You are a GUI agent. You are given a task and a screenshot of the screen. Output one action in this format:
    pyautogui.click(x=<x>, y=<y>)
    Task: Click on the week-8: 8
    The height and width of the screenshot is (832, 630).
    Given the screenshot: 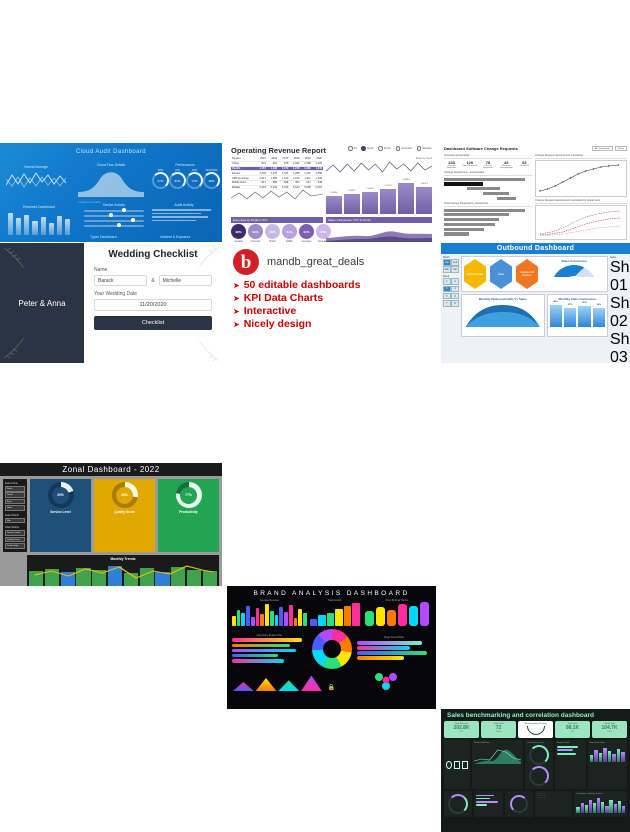 What is the action you would take?
    pyautogui.click(x=455, y=303)
    